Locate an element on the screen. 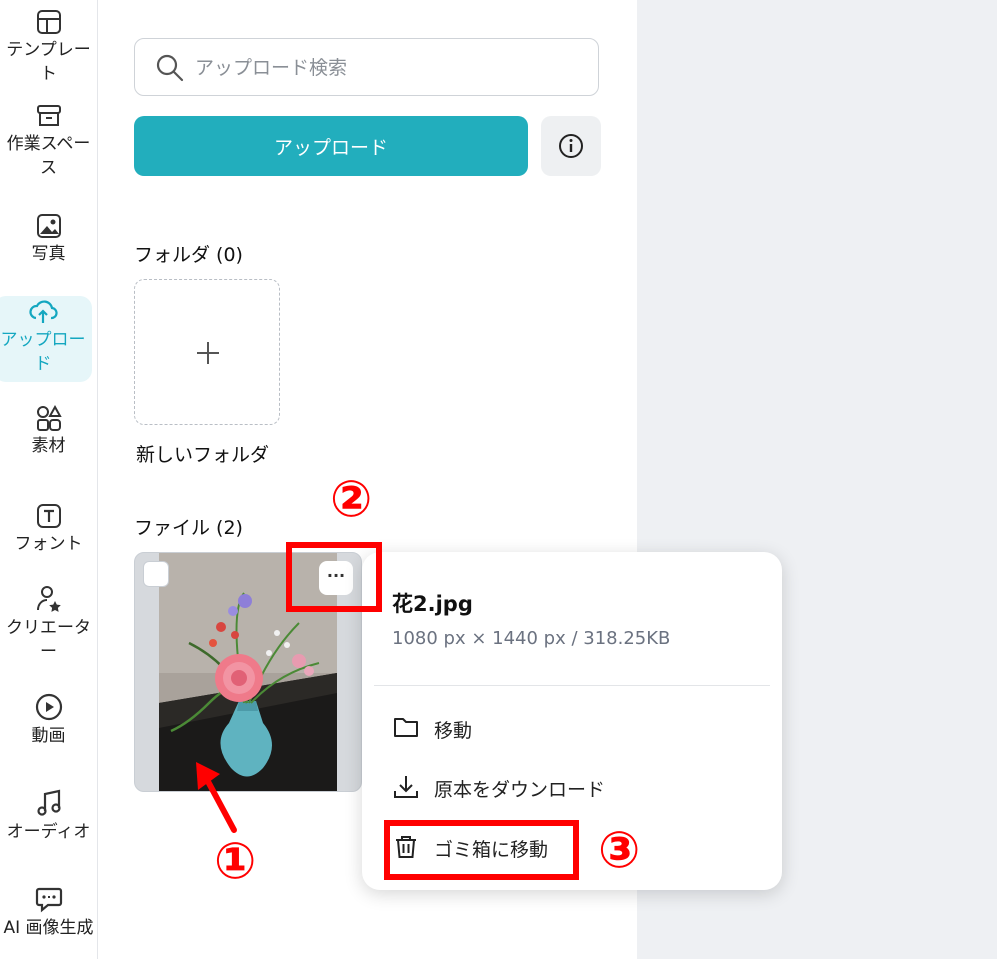 The width and height of the screenshot is (997, 959). text-icon is located at coordinates (48, 516).